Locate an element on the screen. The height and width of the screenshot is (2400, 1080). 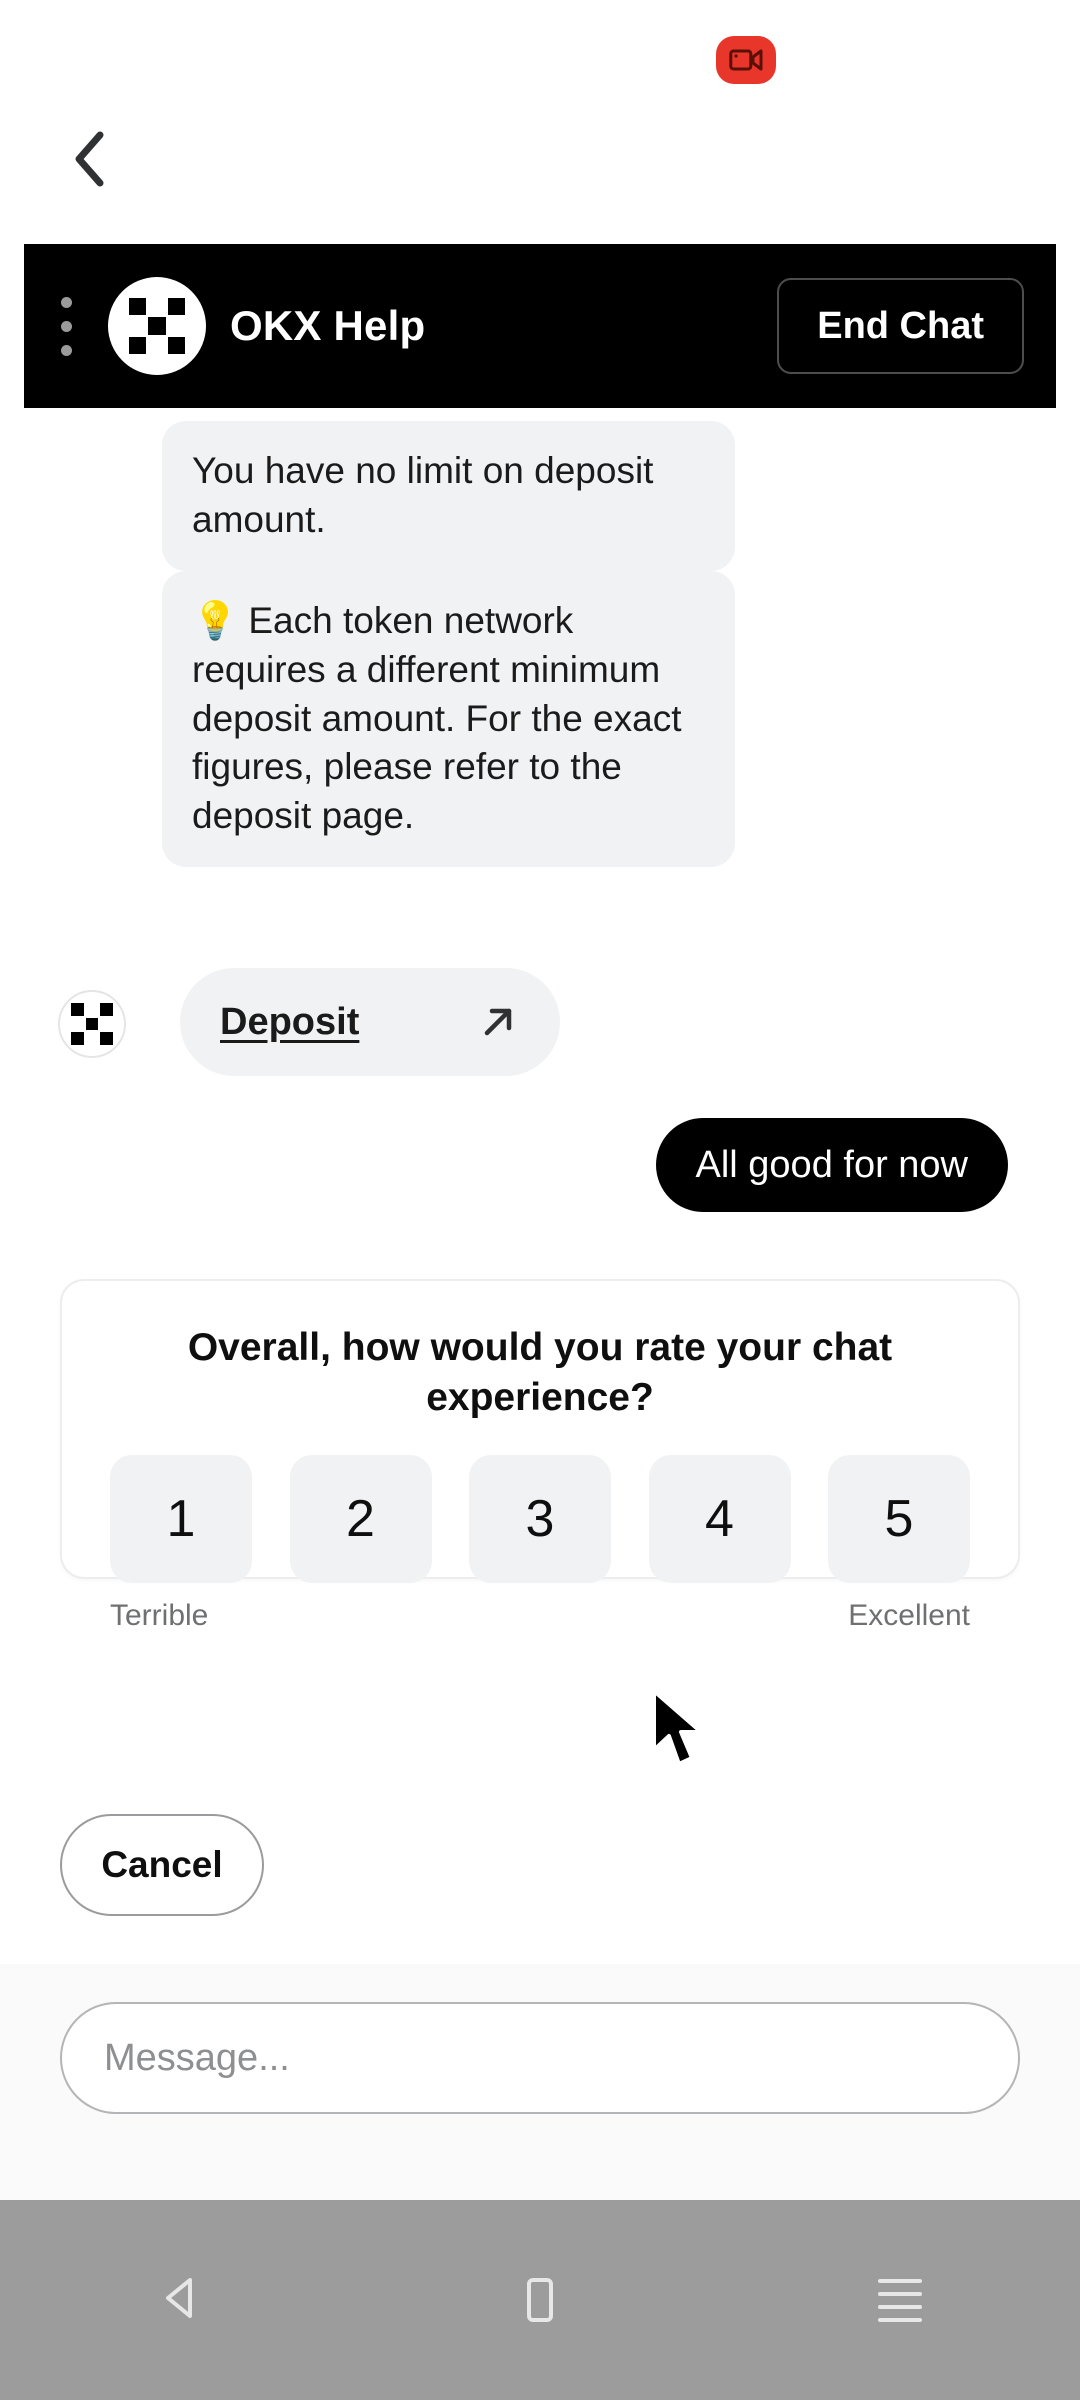
rating-option-2: 2 is located at coordinates (360, 1518).